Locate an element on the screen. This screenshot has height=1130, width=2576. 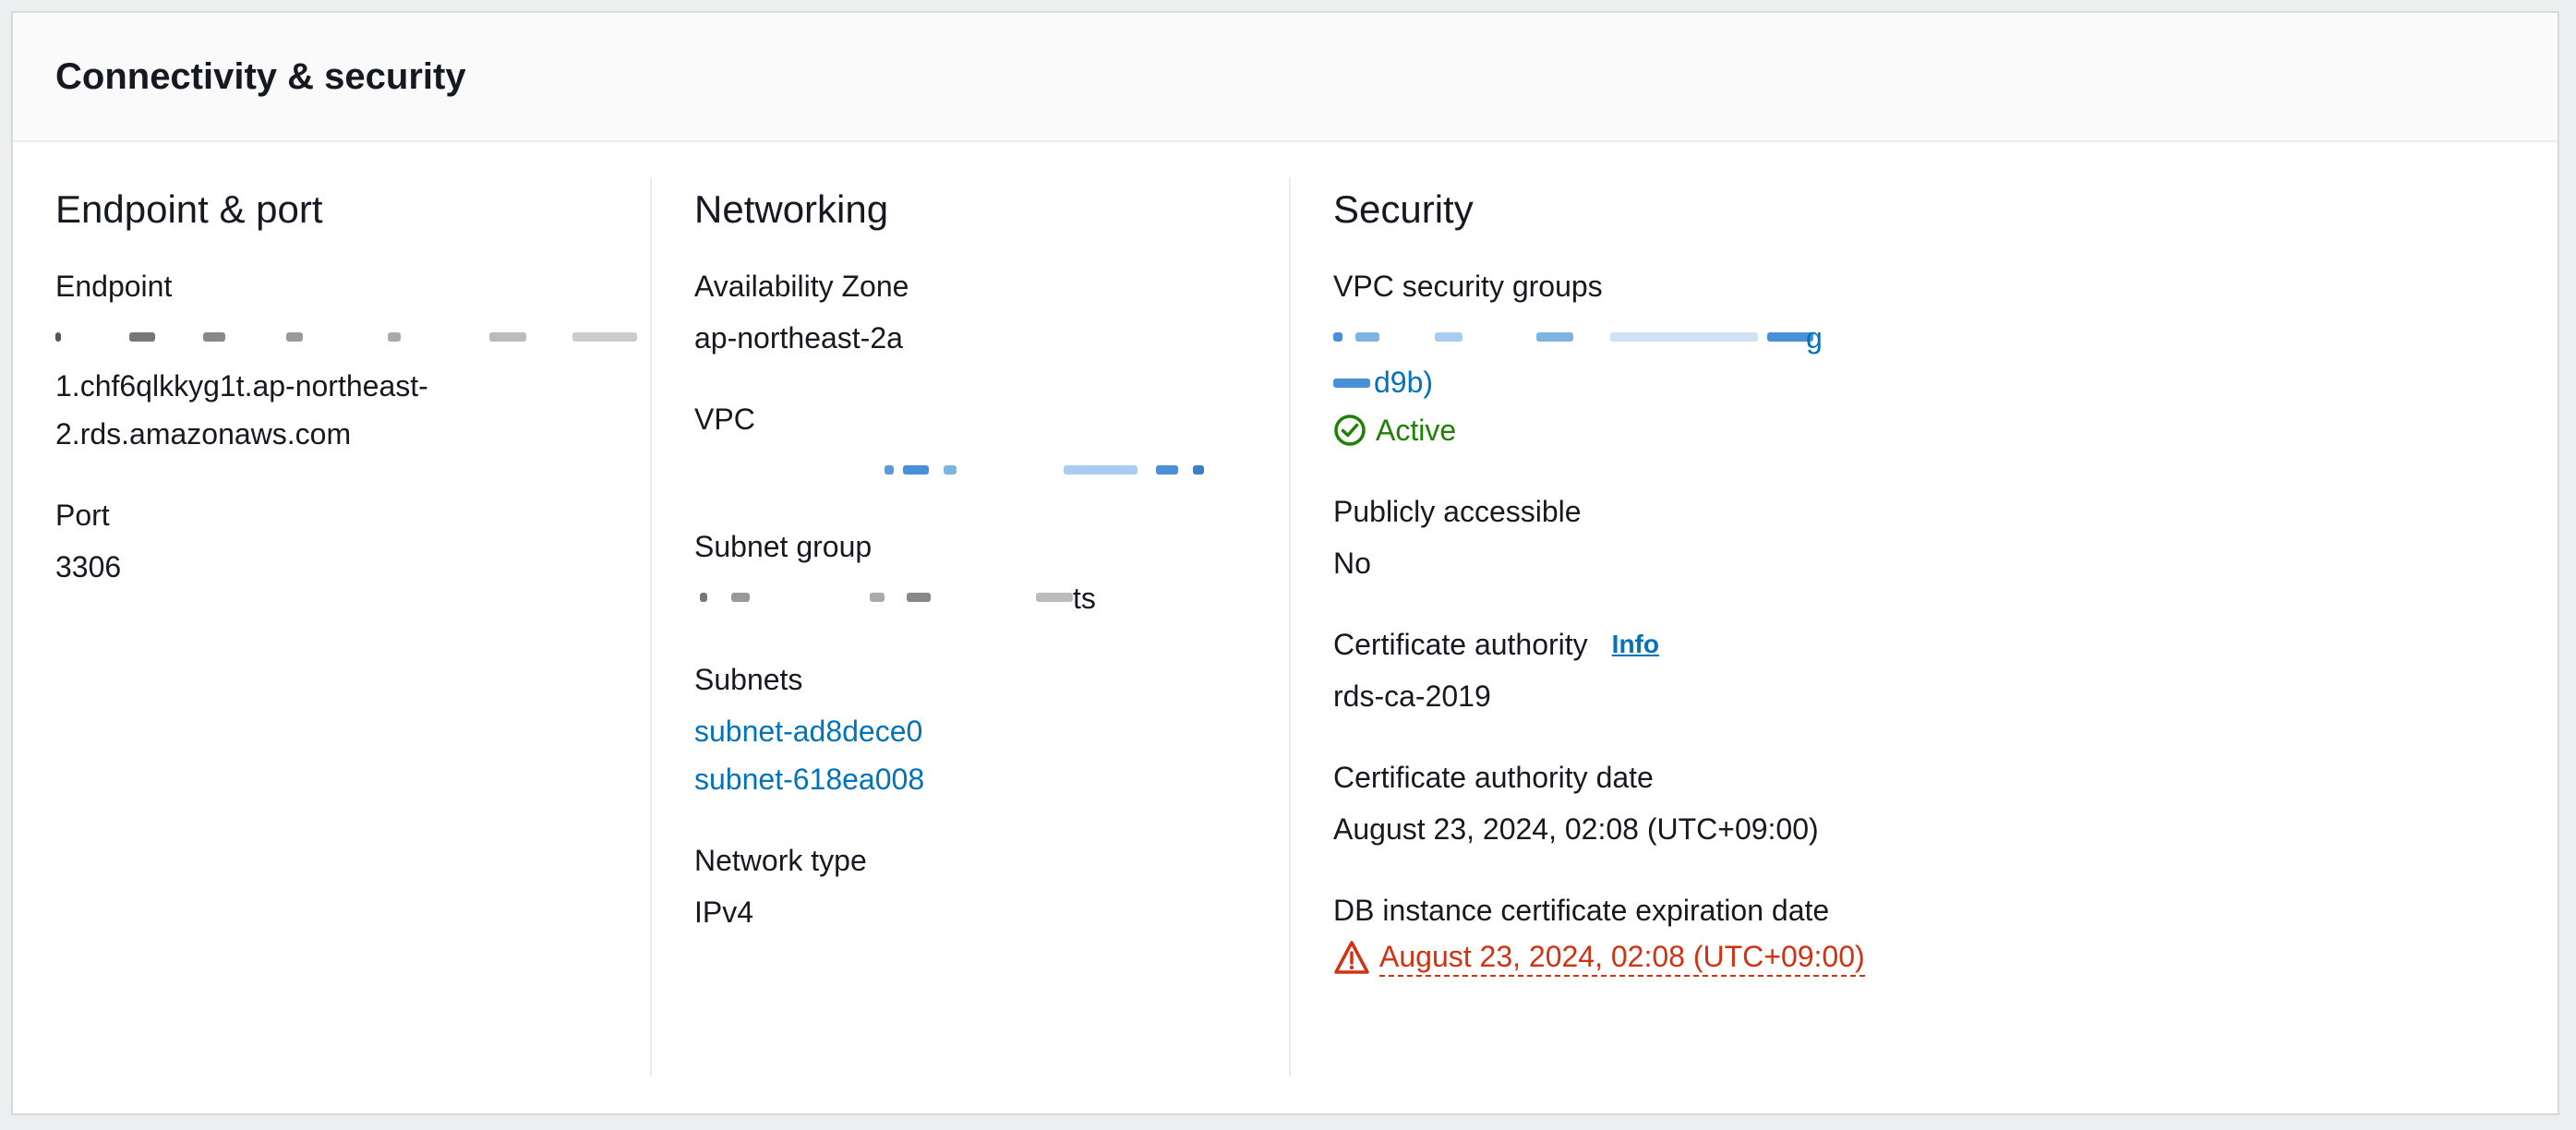
vpc-security-group-link-line2: d9b) is located at coordinates (1929, 382).